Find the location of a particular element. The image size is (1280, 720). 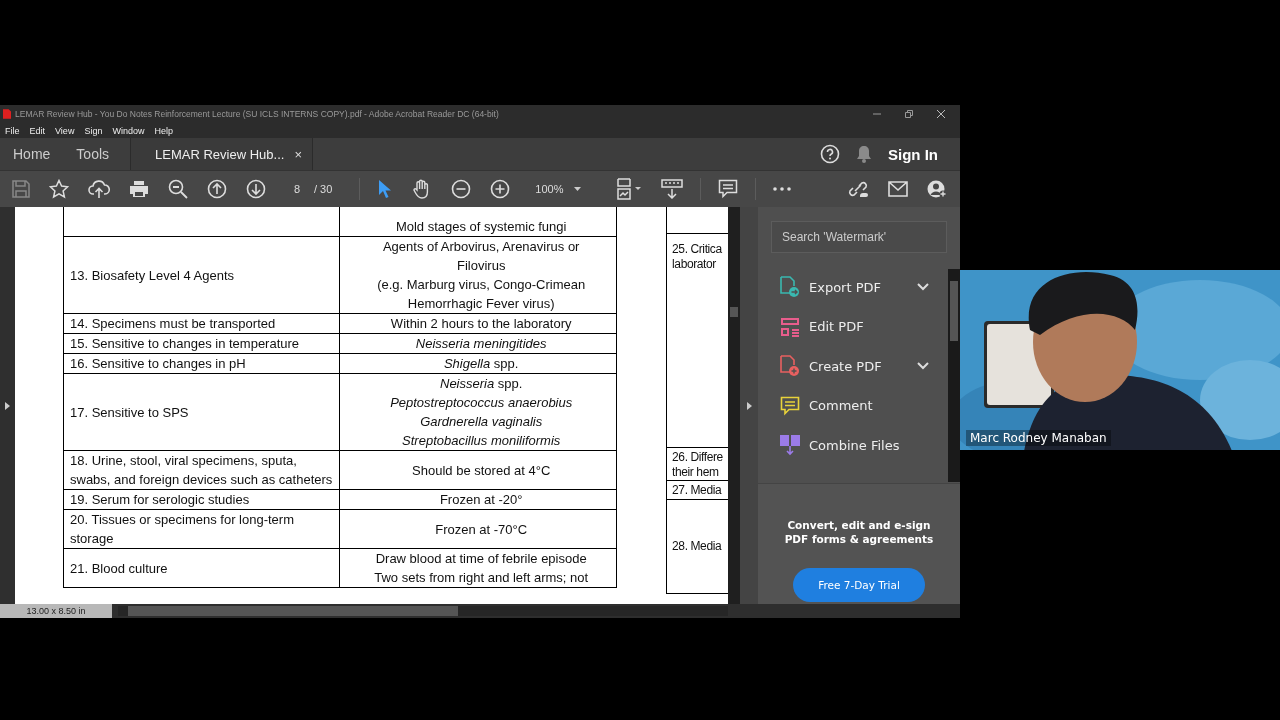

table-cell: 25. Critica laborator is located at coordinates (697, 257).